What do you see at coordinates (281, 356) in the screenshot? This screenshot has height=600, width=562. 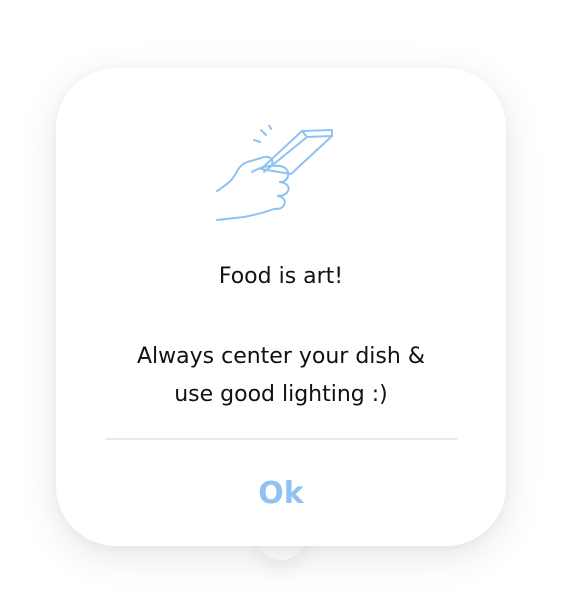 I see `dialog-message-line-1: Always center your dish &` at bounding box center [281, 356].